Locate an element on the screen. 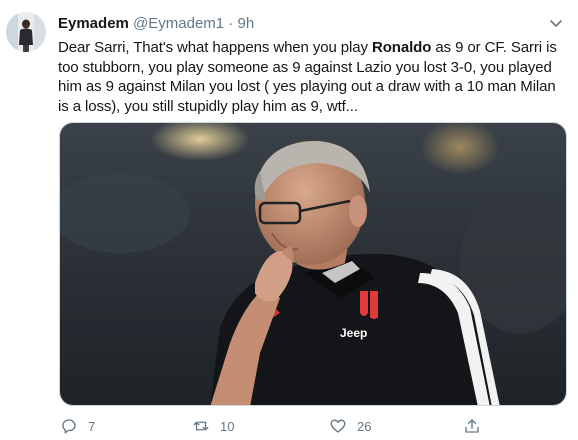 The image size is (578, 440). tweet-header: Eymadem @Eymadem1 · 9h is located at coordinates (156, 24).